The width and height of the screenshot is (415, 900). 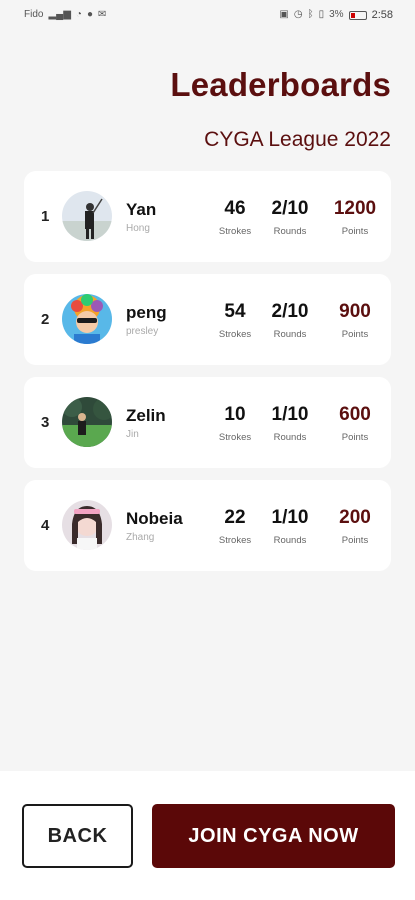 What do you see at coordinates (138, 228) in the screenshot?
I see `player-subname: Hong` at bounding box center [138, 228].